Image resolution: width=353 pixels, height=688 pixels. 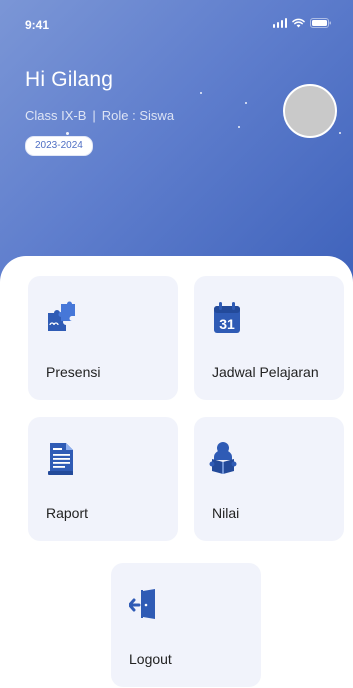 I want to click on student-reading-icon, so click(x=223, y=458).